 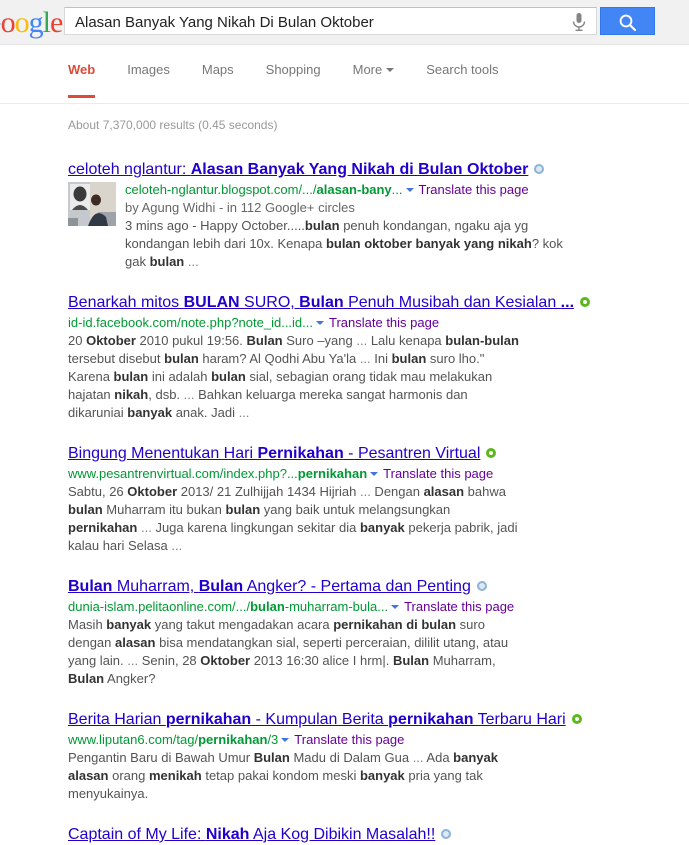 I want to click on logo-letter-l: l, so click(x=46, y=22).